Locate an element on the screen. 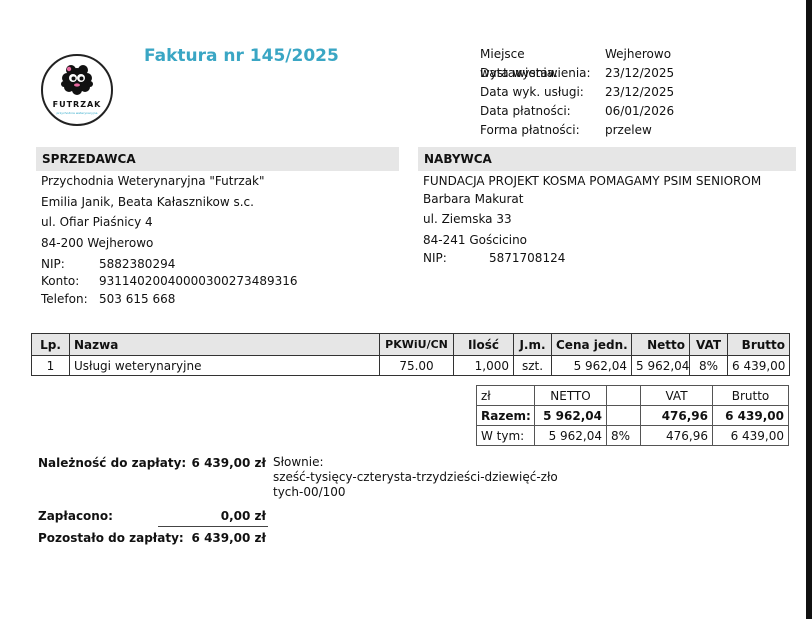 This screenshot has width=812, height=619. seller-nip: 5882380294 is located at coordinates (137, 264).